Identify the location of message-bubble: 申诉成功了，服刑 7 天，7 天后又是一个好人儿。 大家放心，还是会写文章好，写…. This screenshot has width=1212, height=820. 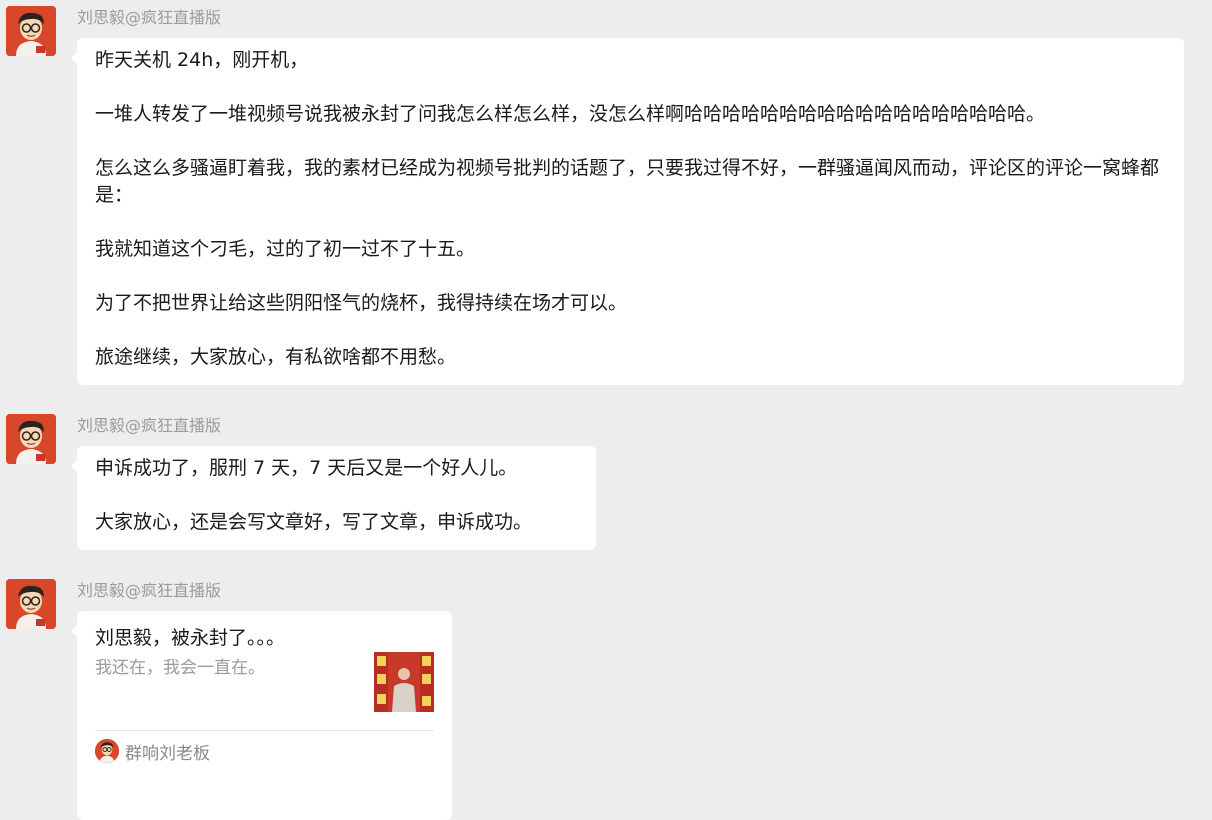
(333, 498).